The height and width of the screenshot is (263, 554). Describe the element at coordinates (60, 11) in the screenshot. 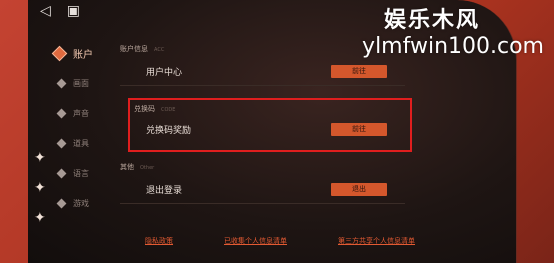

I see `top-toolbar: ◁ ▣` at that location.